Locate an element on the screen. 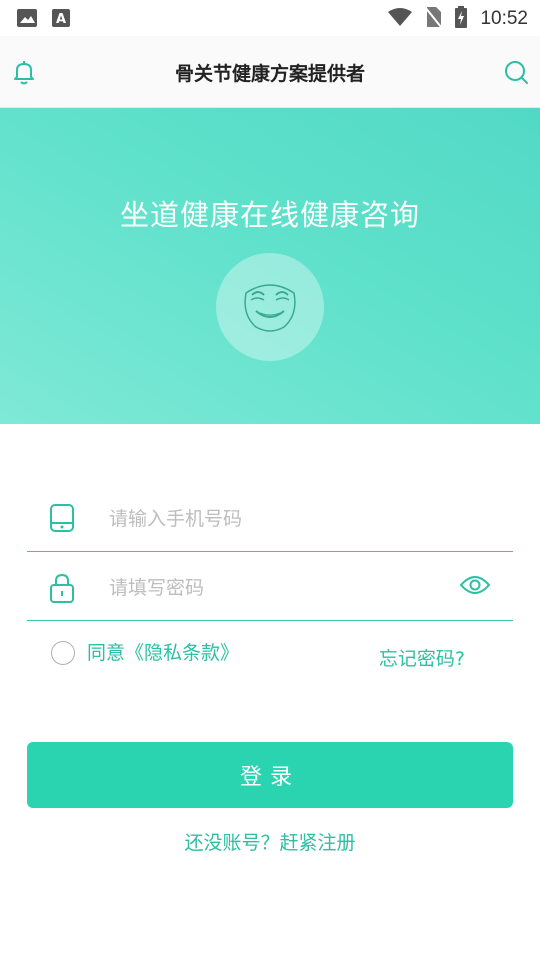  lock-icon is located at coordinates (62, 590).